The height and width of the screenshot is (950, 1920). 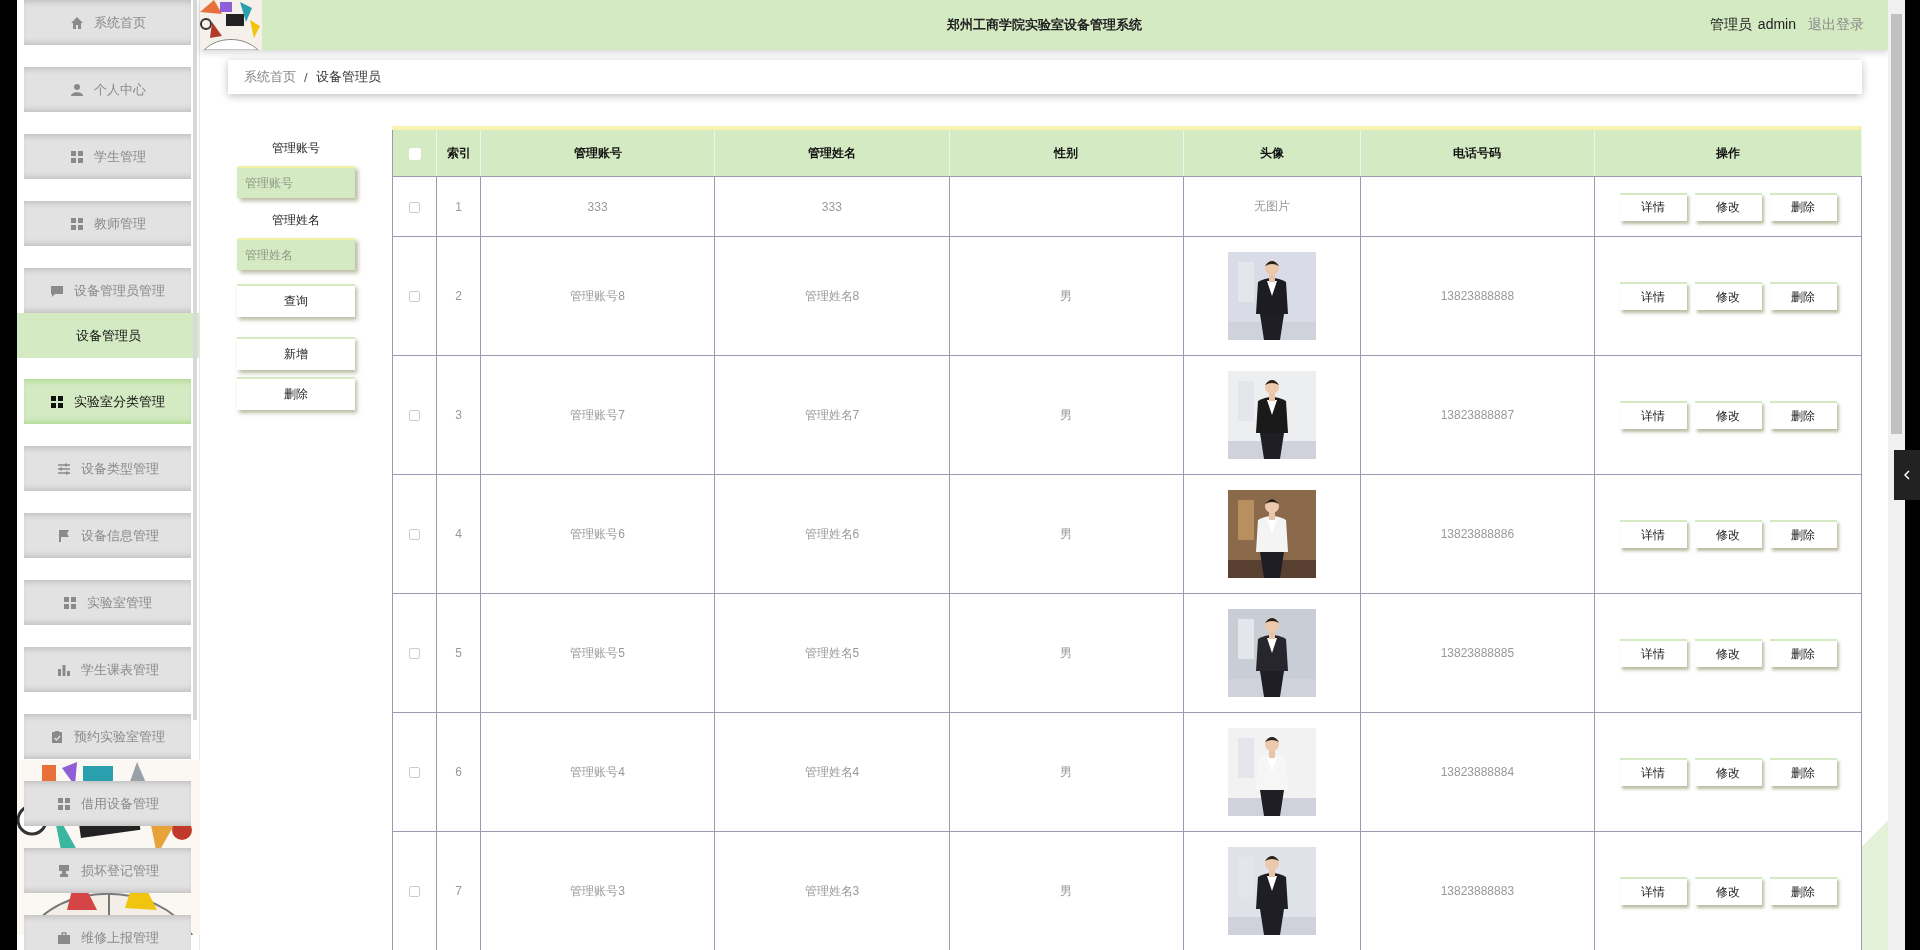 What do you see at coordinates (63, 669) in the screenshot?
I see `bar-chart-icon` at bounding box center [63, 669].